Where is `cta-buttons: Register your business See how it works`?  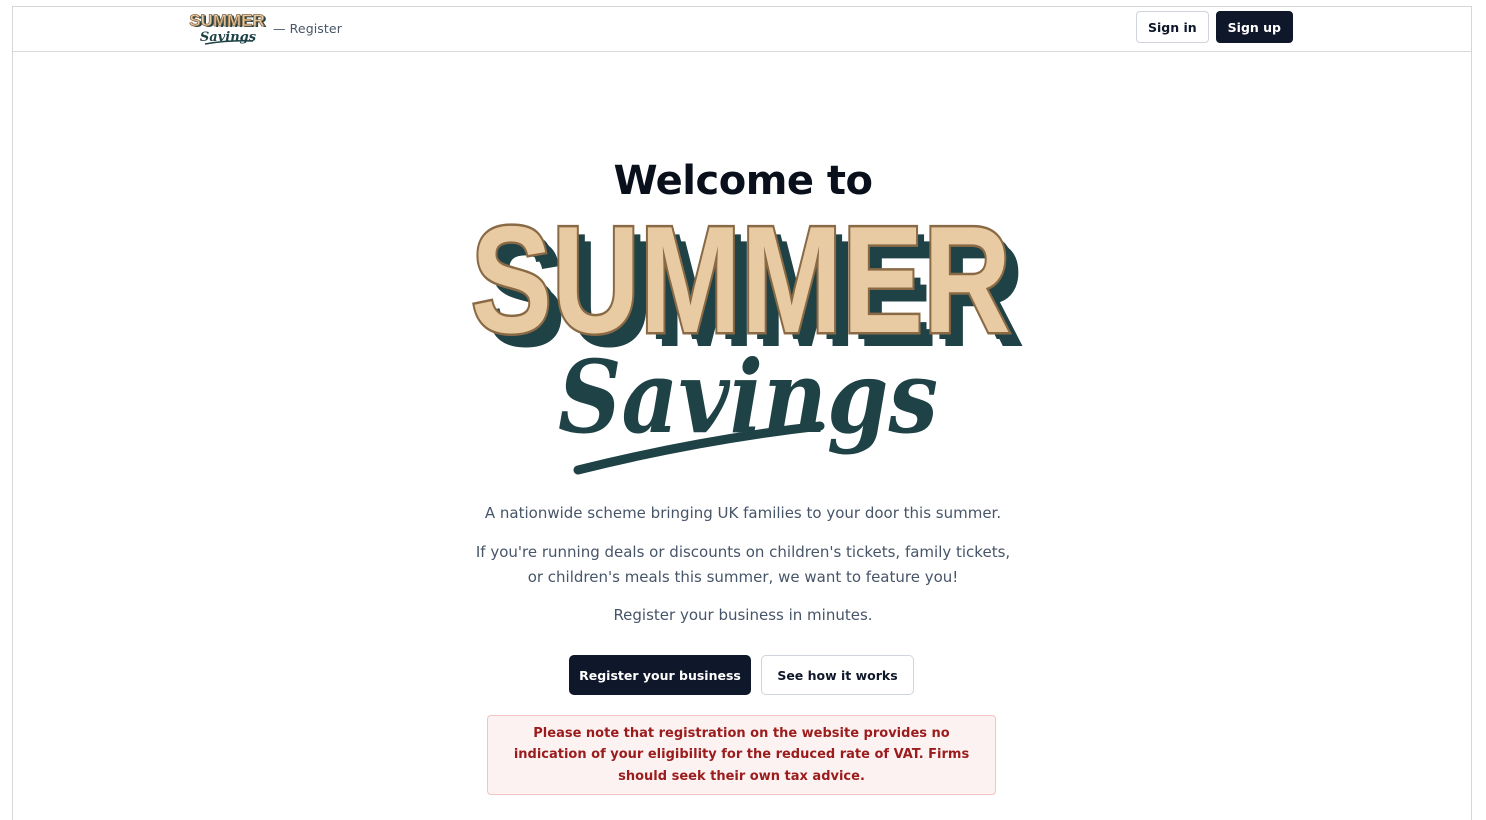
cta-buttons: Register your business See how it works is located at coordinates (741, 675).